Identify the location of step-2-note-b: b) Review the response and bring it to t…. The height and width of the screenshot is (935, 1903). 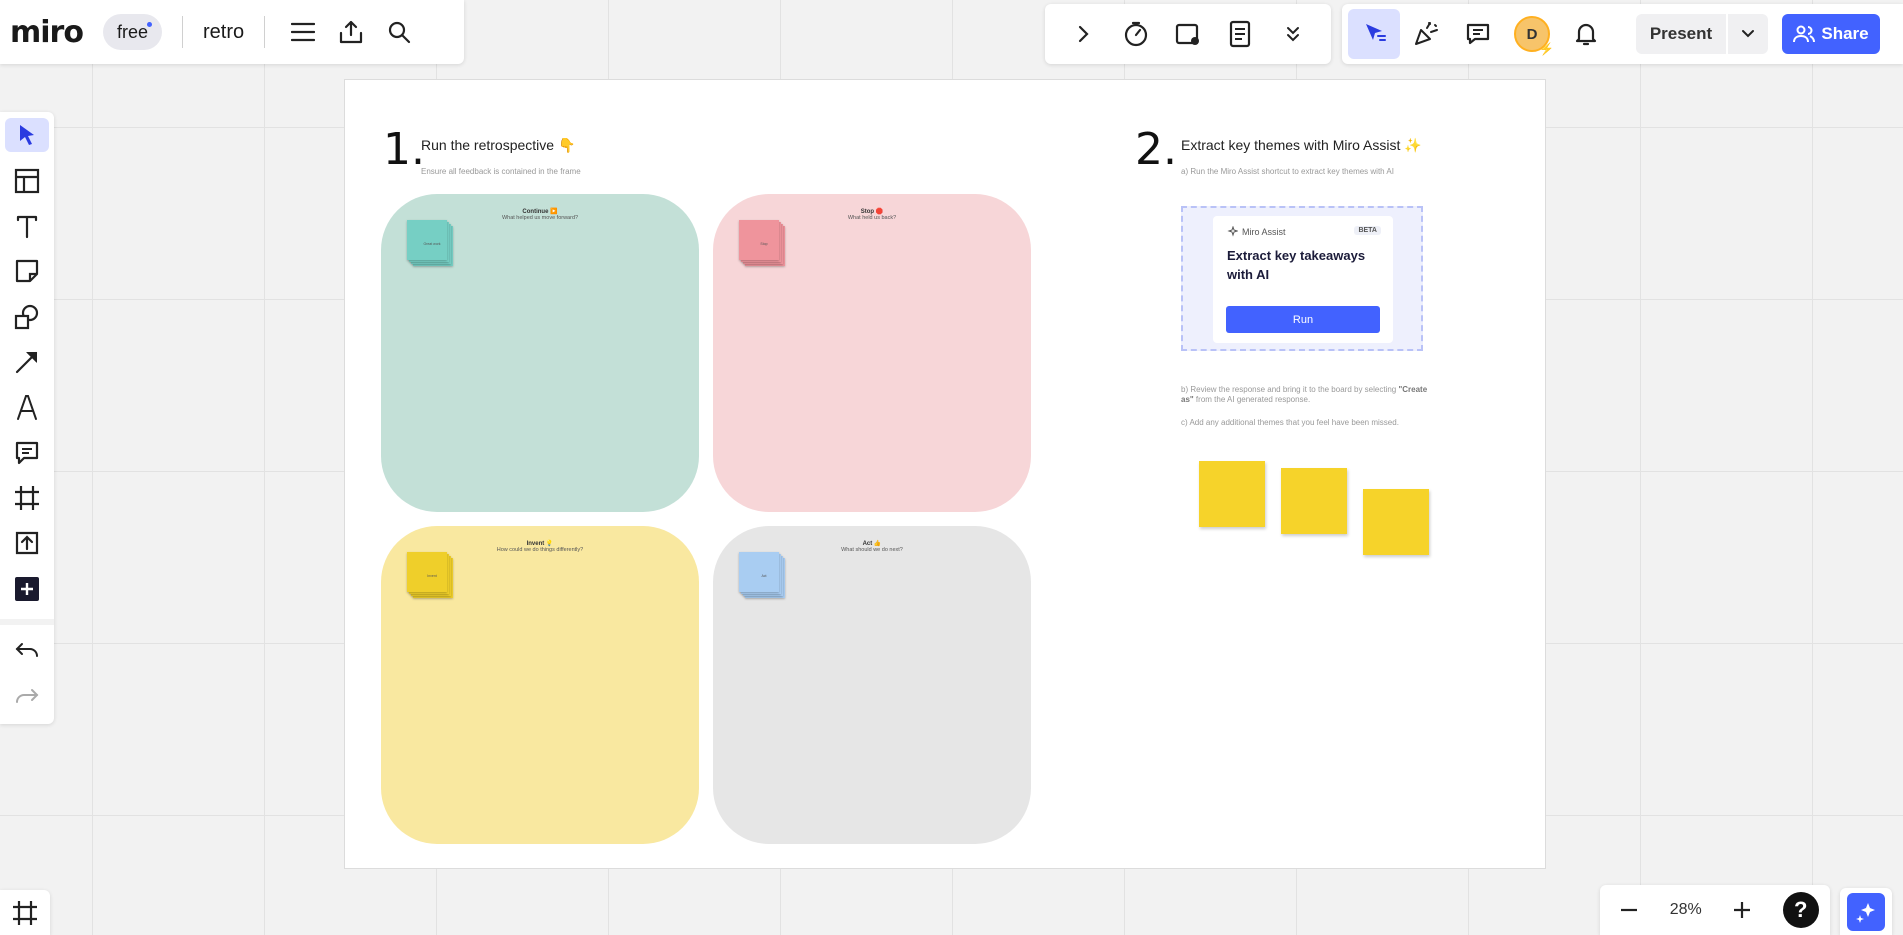
(1306, 395).